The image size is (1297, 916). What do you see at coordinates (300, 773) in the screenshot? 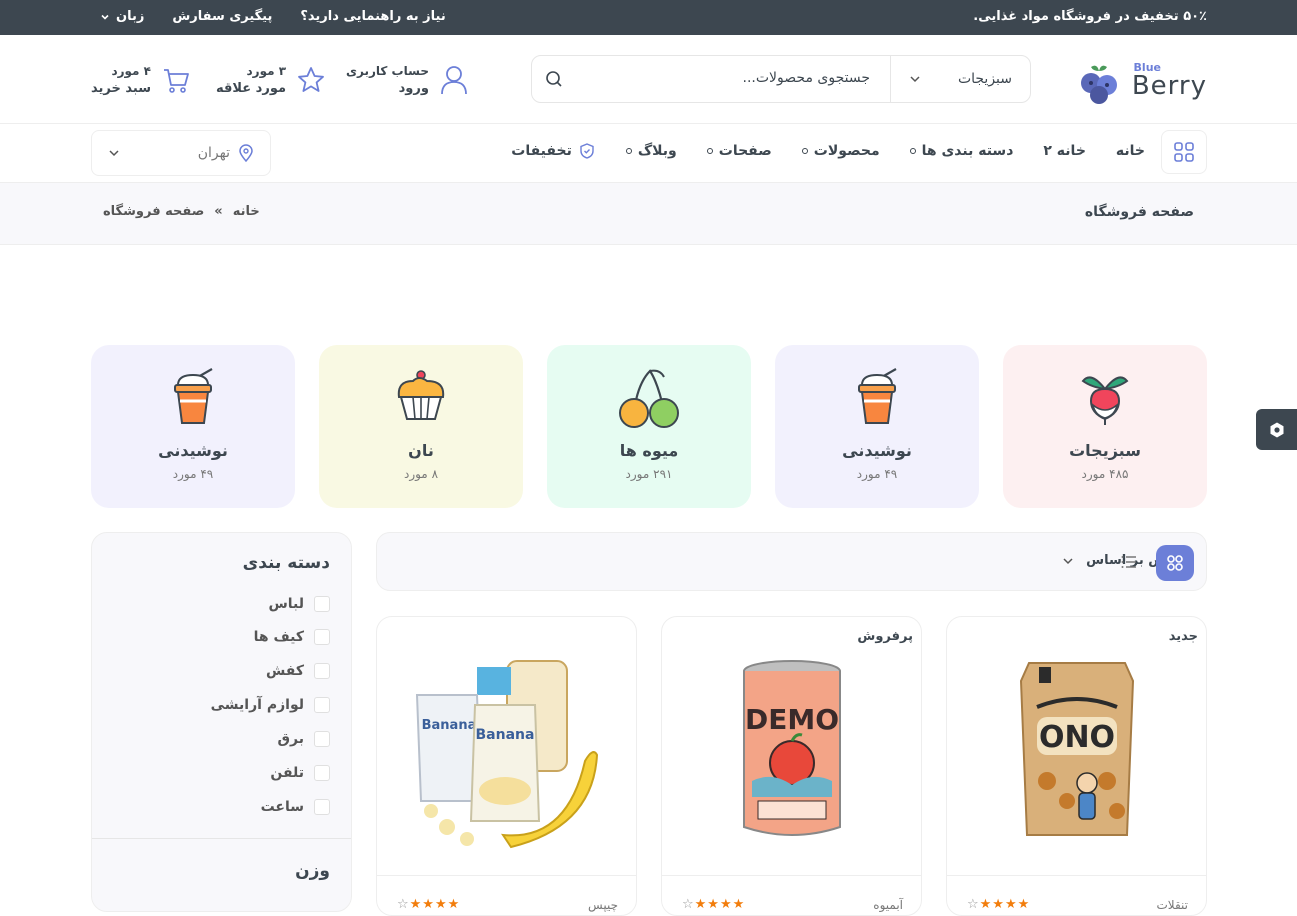
I see `filter-checkbox: تلفن` at bounding box center [300, 773].